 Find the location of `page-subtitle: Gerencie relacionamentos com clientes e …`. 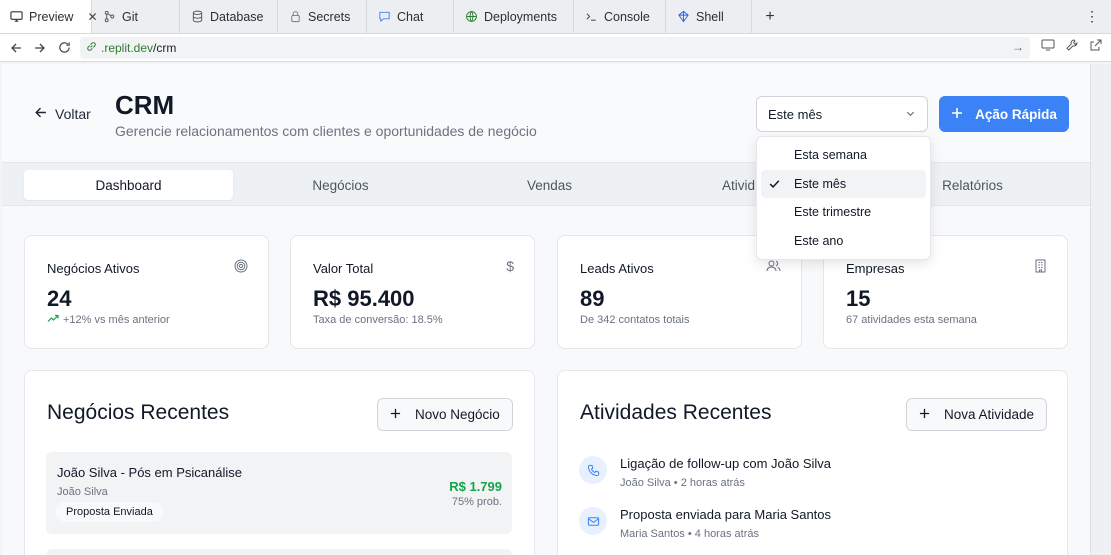

page-subtitle: Gerencie relacionamentos com clientes e … is located at coordinates (326, 131).